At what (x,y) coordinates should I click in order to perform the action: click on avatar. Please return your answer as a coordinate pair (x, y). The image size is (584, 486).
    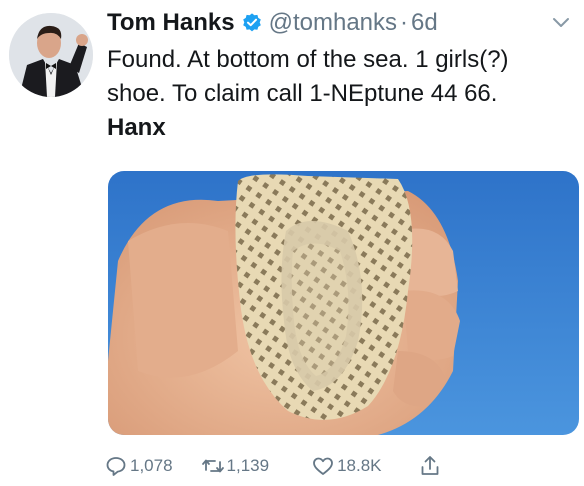
    Looking at the image, I should click on (51, 55).